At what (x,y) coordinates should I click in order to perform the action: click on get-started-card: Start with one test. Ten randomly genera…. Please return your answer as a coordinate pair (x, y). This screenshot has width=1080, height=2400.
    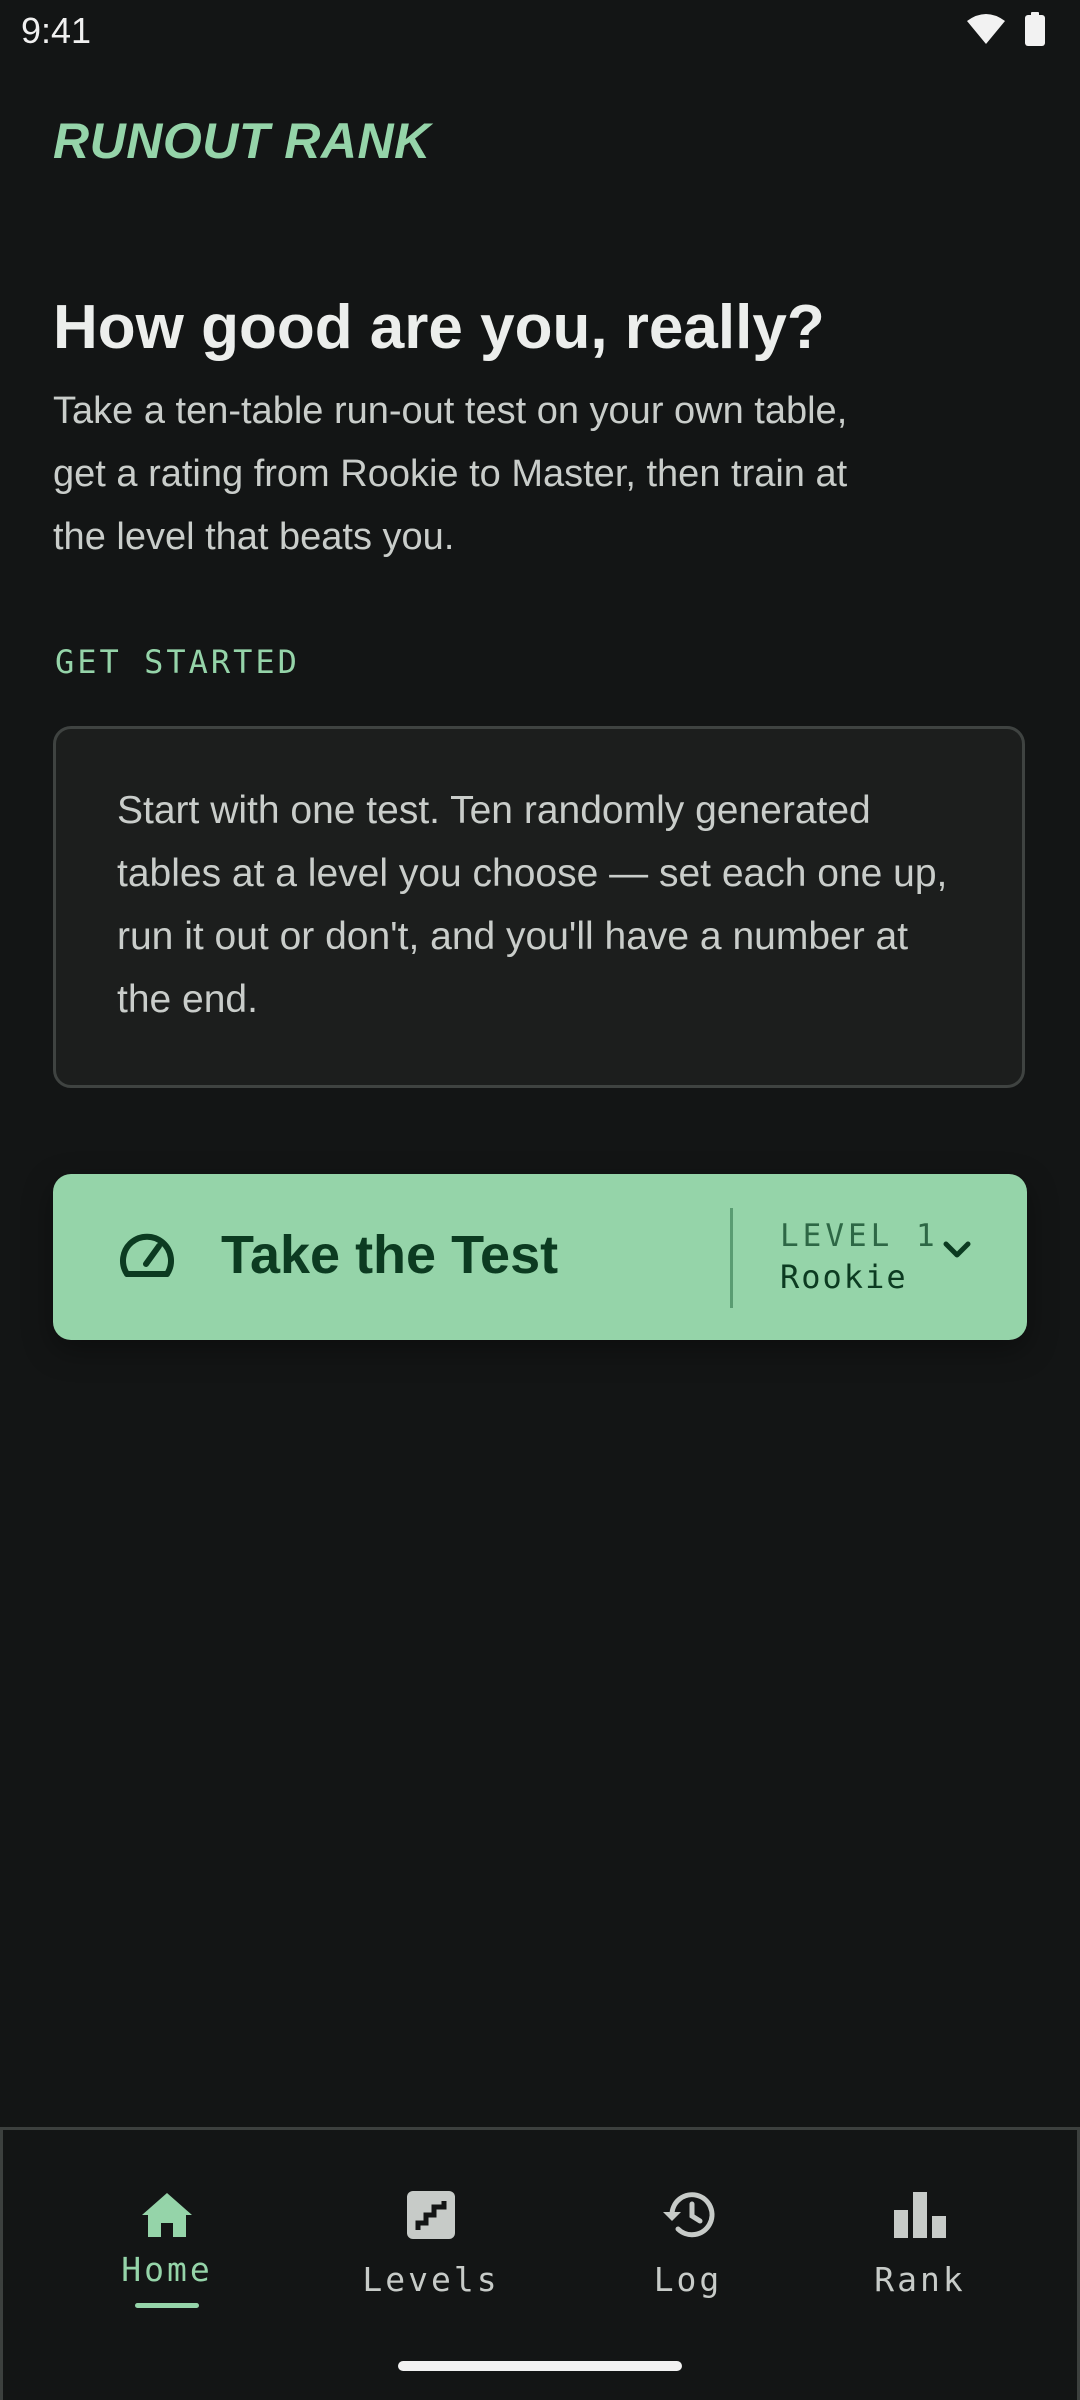
    Looking at the image, I should click on (539, 907).